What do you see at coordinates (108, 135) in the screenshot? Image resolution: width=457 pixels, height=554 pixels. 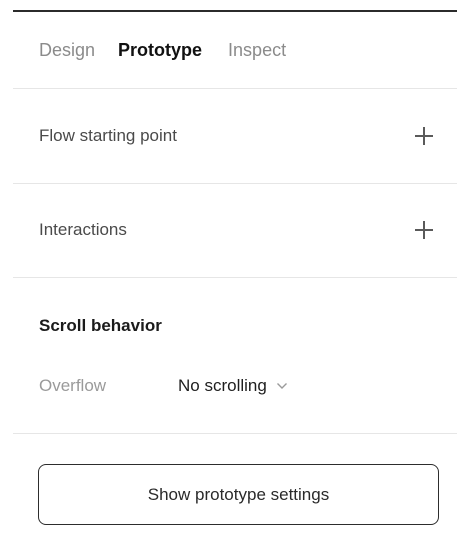 I see `flow-starting-point-label: Flow starting point` at bounding box center [108, 135].